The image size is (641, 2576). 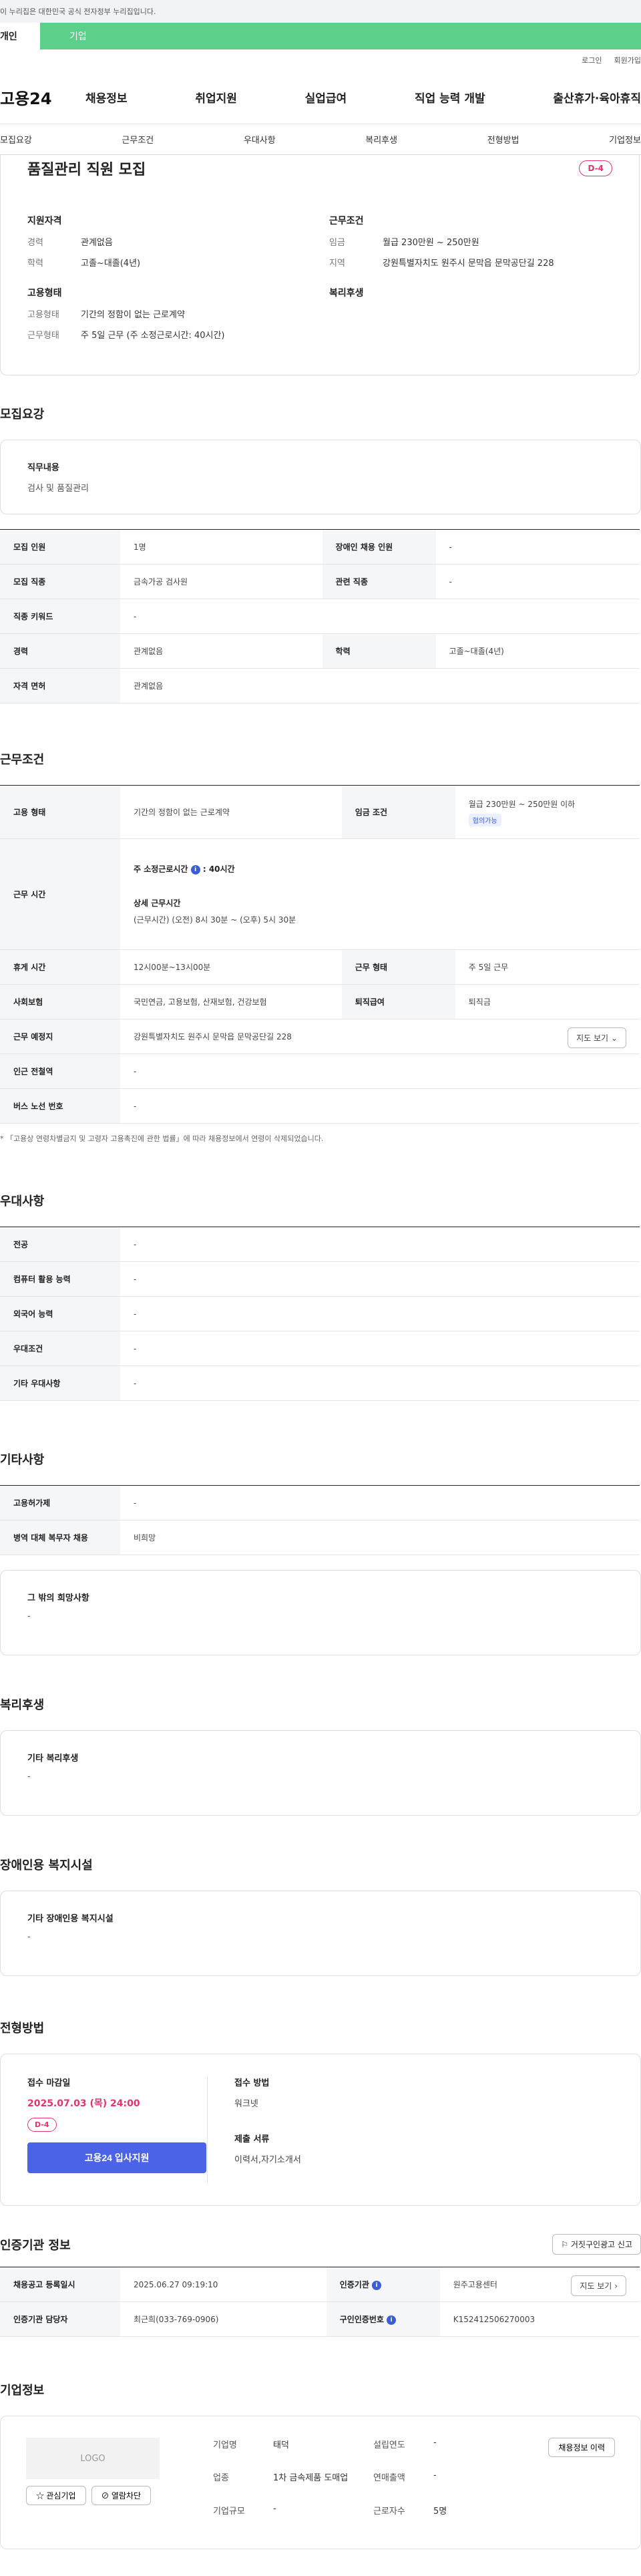 I want to click on report-fake-ad-button: ⚐ 거짓구인광고 신고, so click(x=596, y=2244).